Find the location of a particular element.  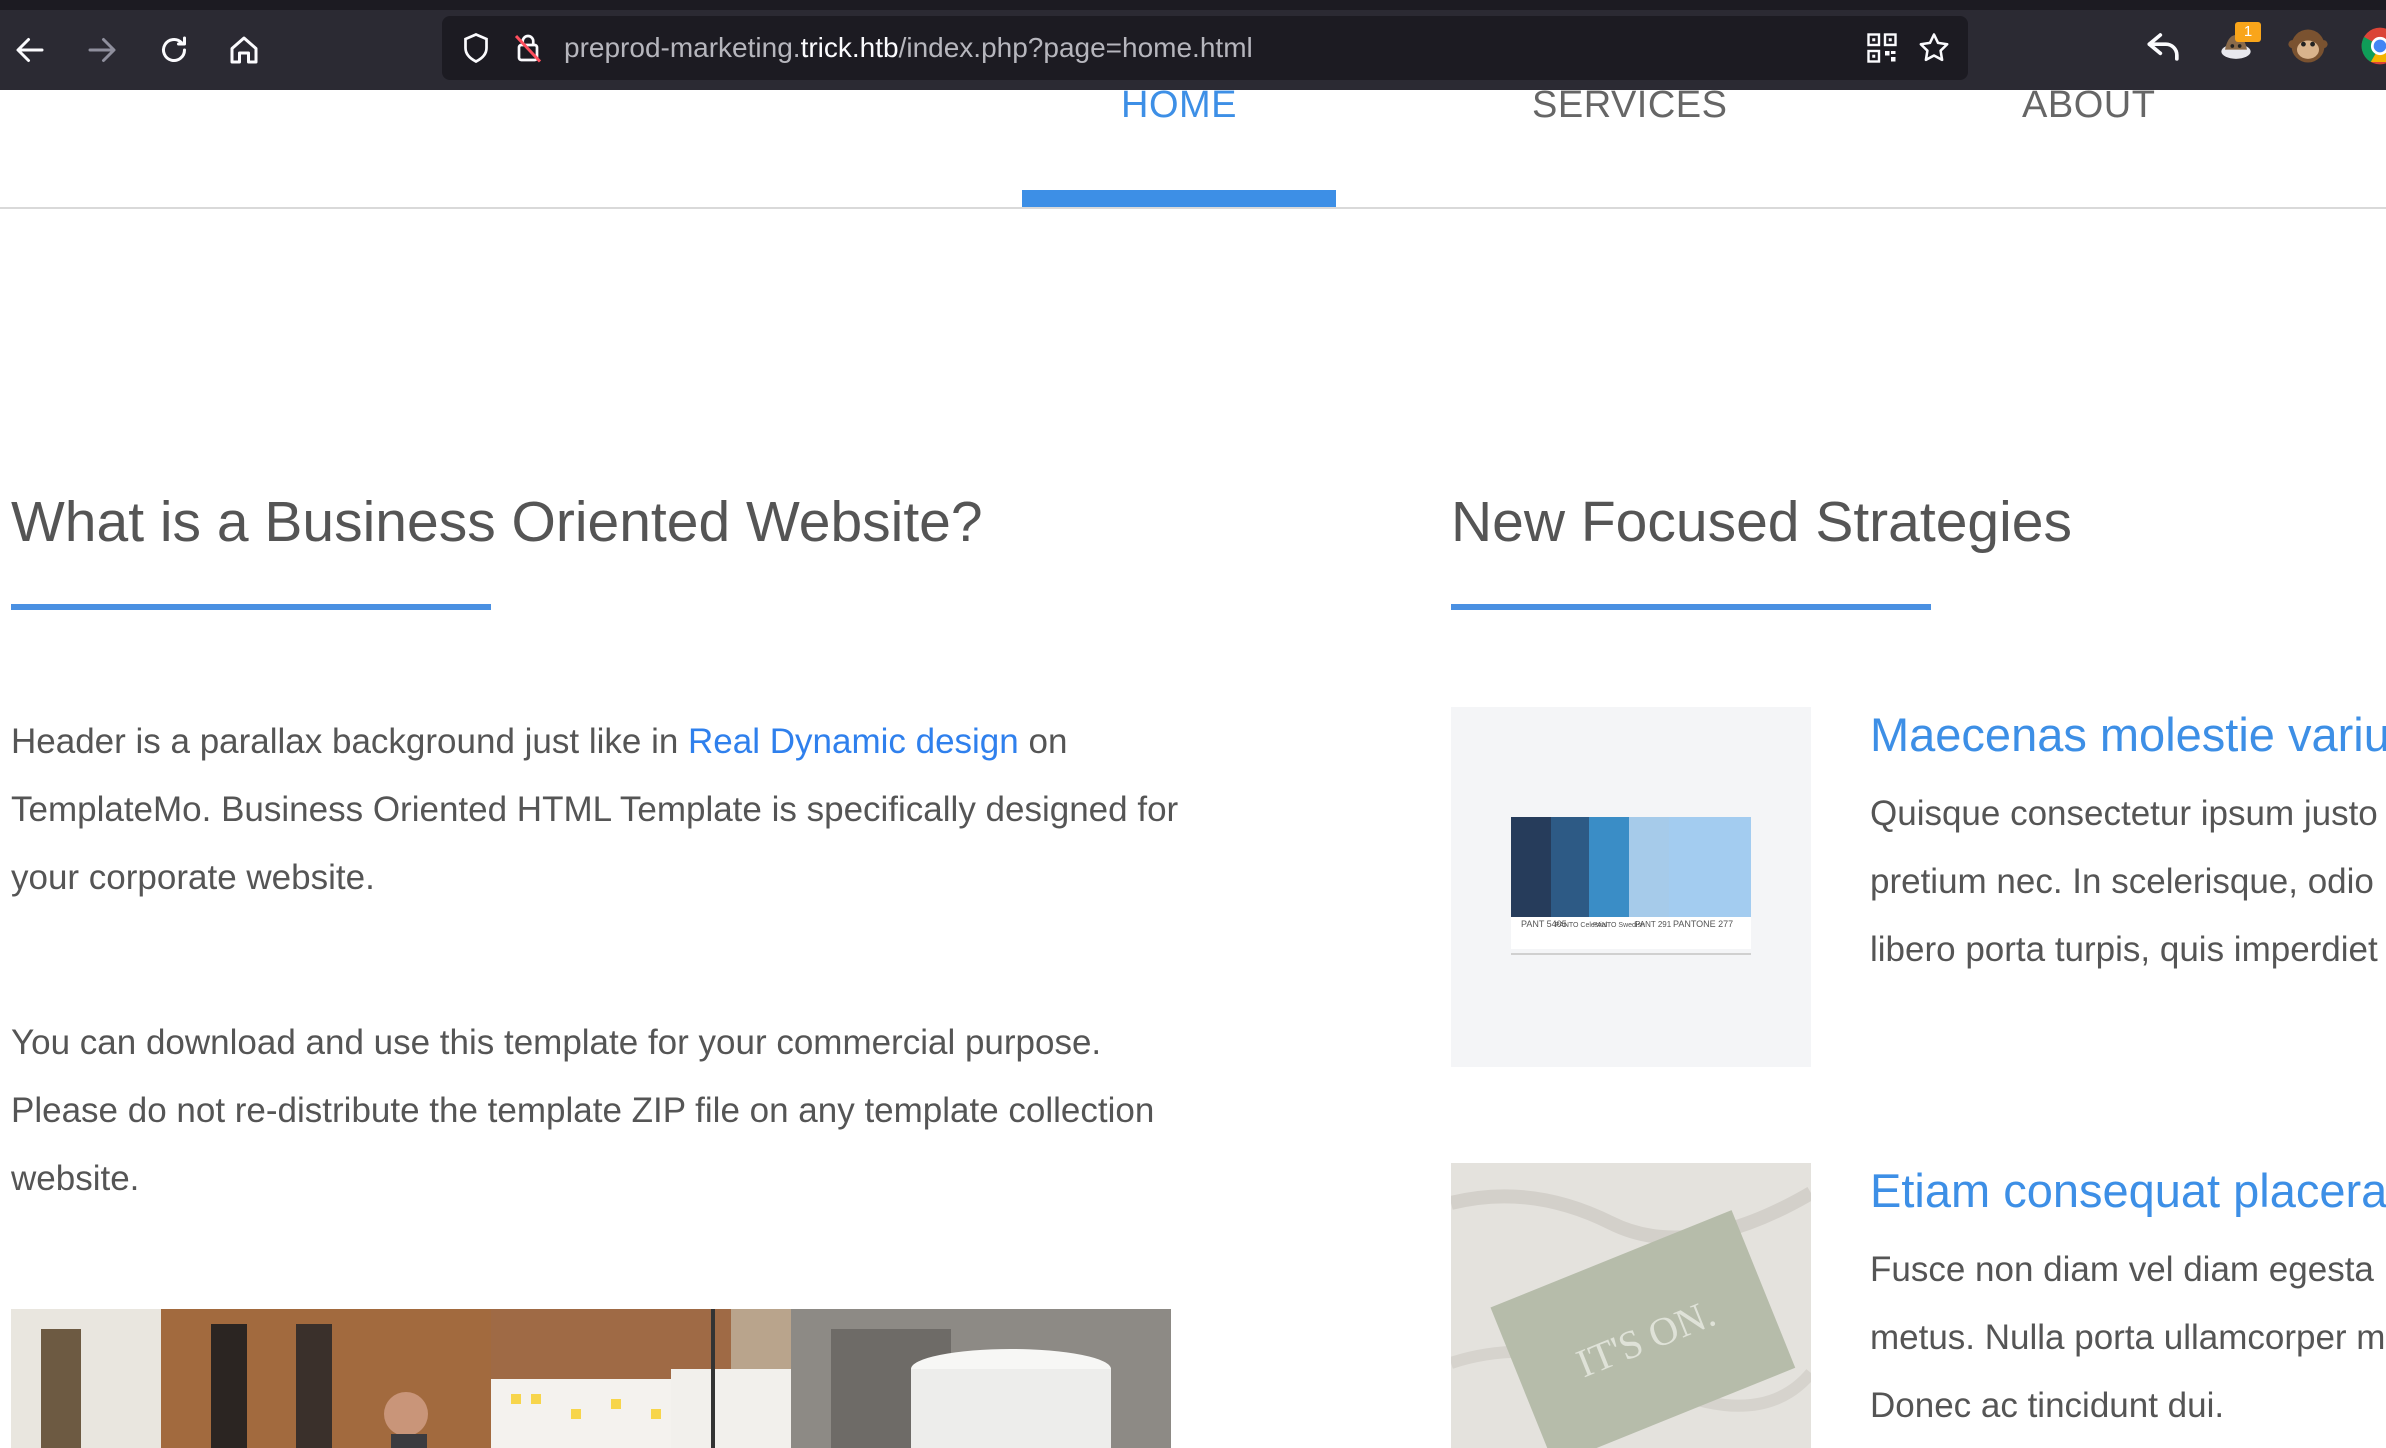

arrow-left-icon is located at coordinates (30, 50).